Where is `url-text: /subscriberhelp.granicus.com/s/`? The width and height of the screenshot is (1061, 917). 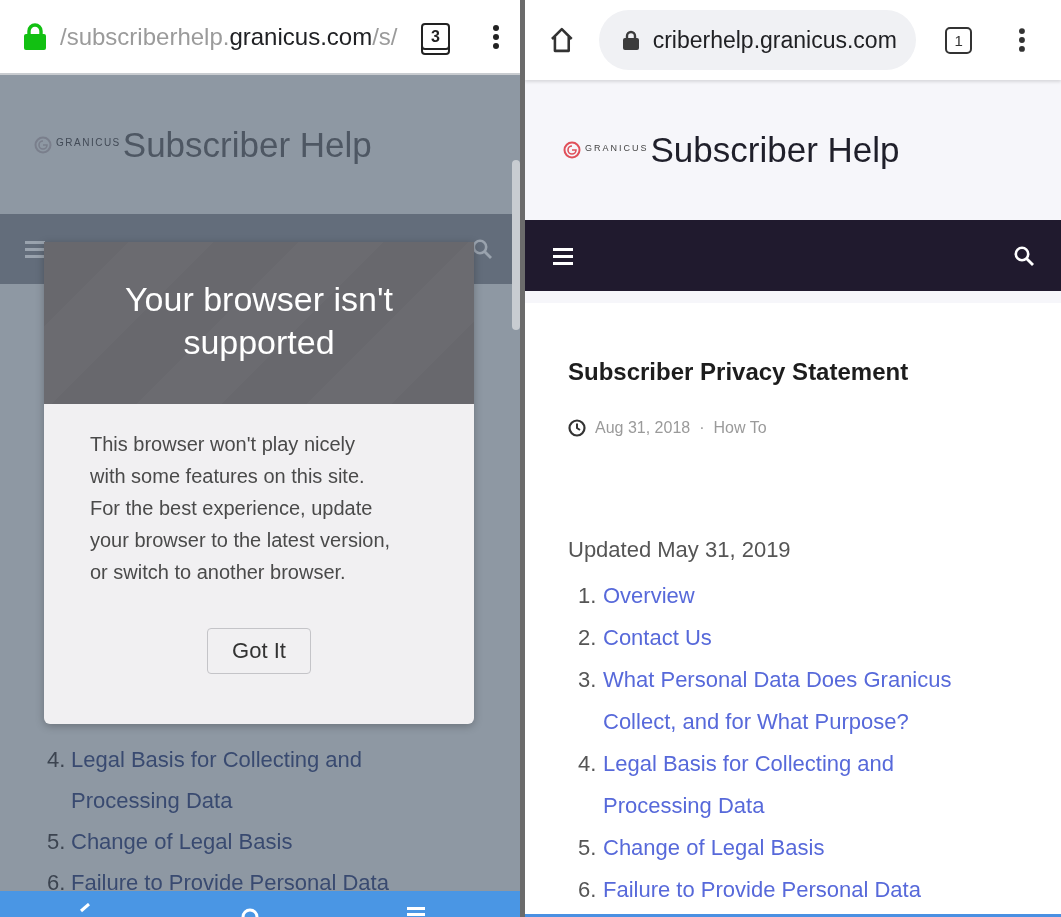
url-text: /subscriberhelp.granicus.com/s/ is located at coordinates (233, 36).